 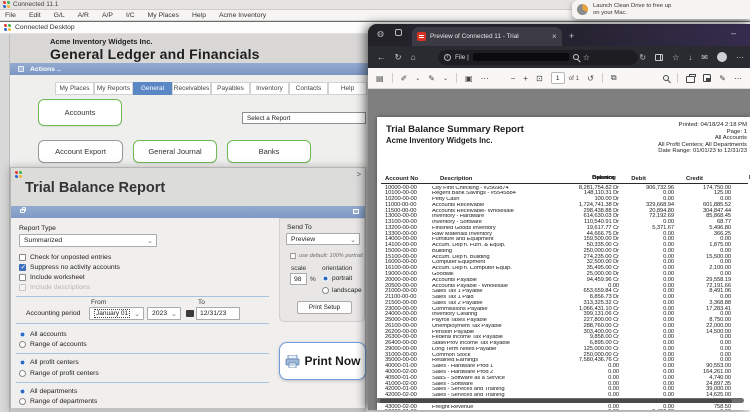 What do you see at coordinates (347, 88) in the screenshot?
I see `tab: Help` at bounding box center [347, 88].